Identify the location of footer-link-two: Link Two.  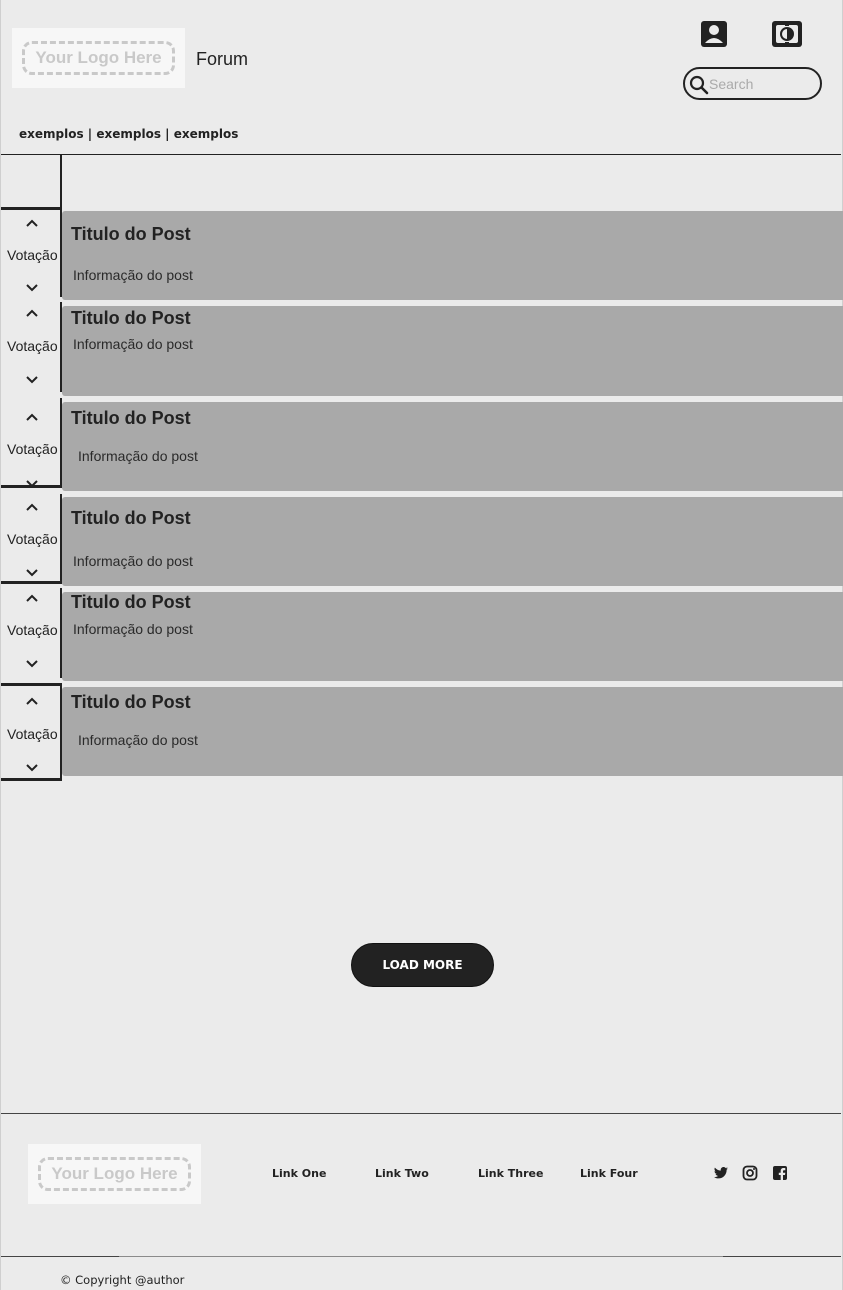
(402, 1173).